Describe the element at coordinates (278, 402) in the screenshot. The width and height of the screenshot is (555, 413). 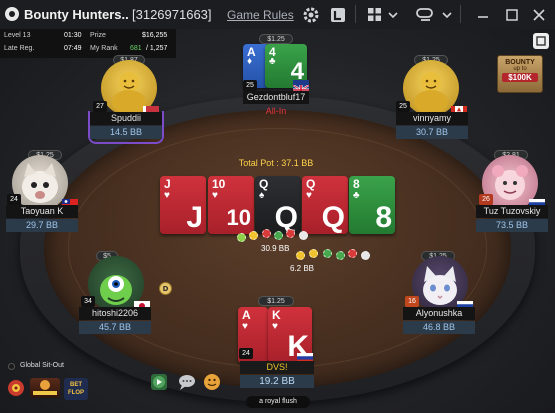
I see `hand-strength-label: a royal flush` at that location.